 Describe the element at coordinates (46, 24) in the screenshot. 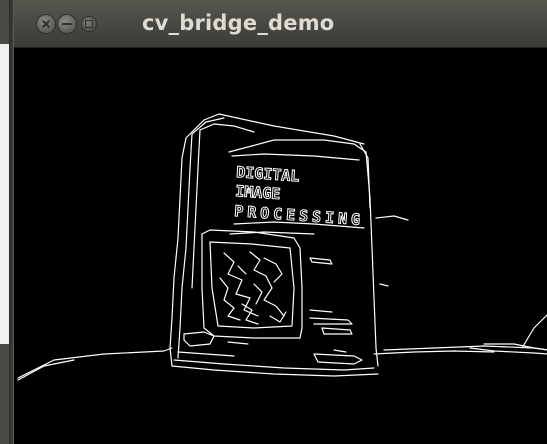

I see `close-icon` at that location.